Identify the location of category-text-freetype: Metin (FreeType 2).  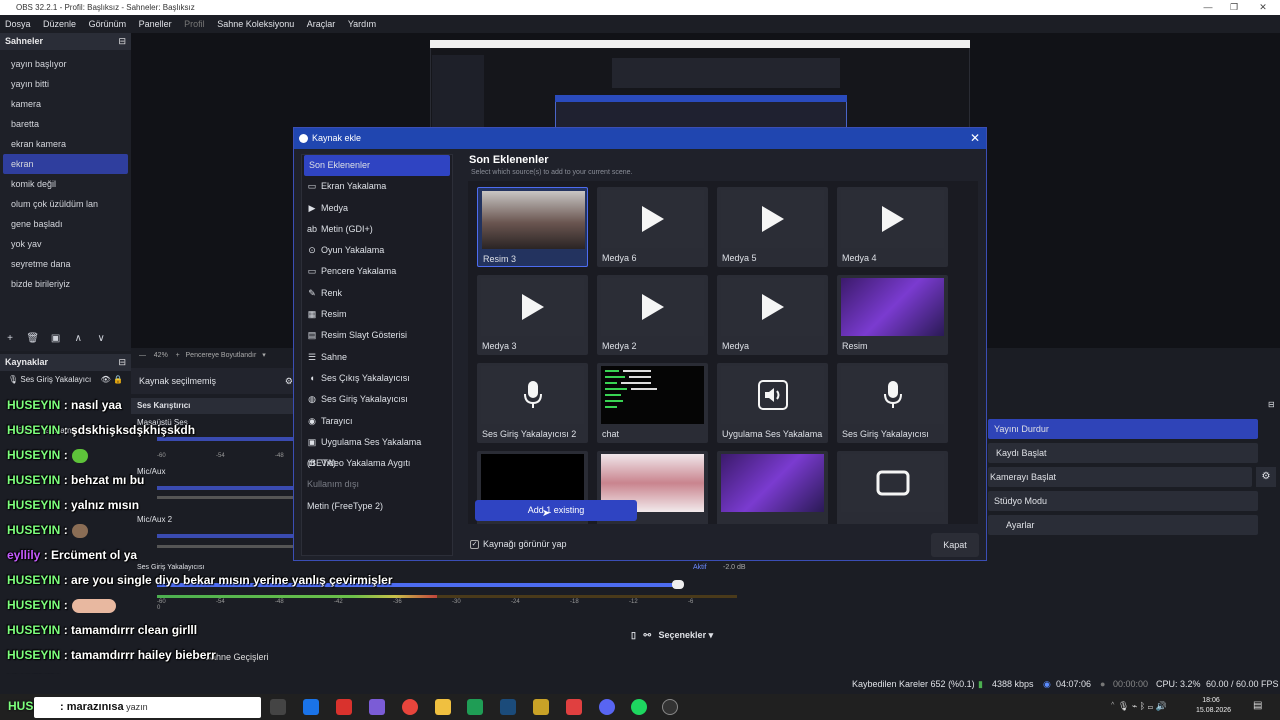
(377, 506).